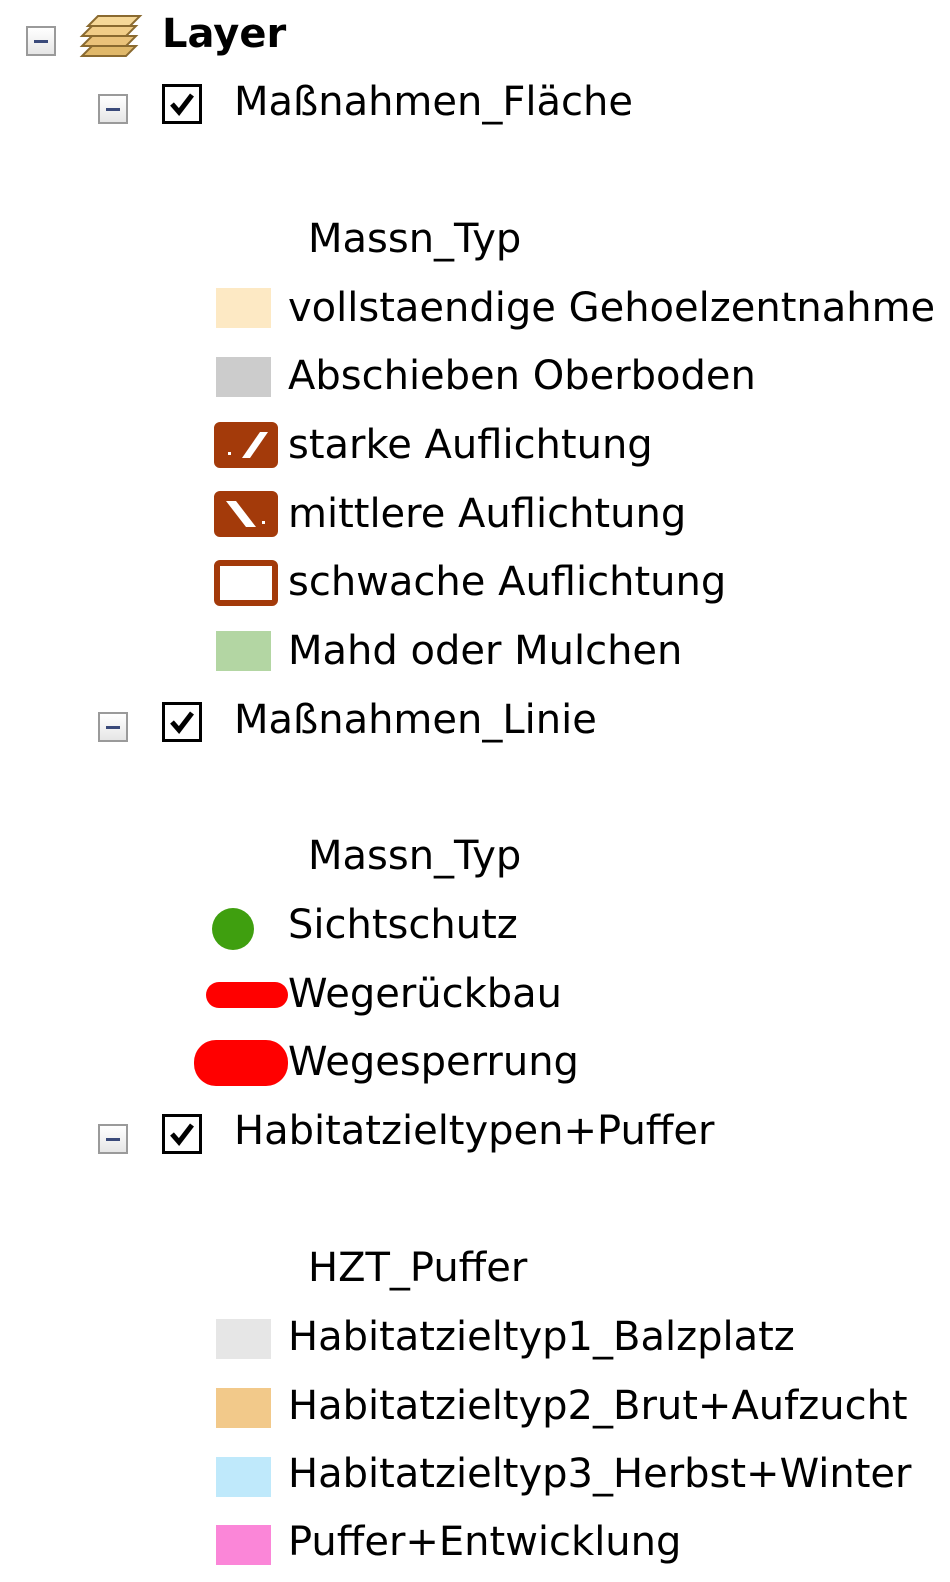 Image resolution: width=950 pixels, height=1582 pixels. Describe the element at coordinates (507, 582) in the screenshot. I see `legend-item-label: schwache Auflichtung` at that location.